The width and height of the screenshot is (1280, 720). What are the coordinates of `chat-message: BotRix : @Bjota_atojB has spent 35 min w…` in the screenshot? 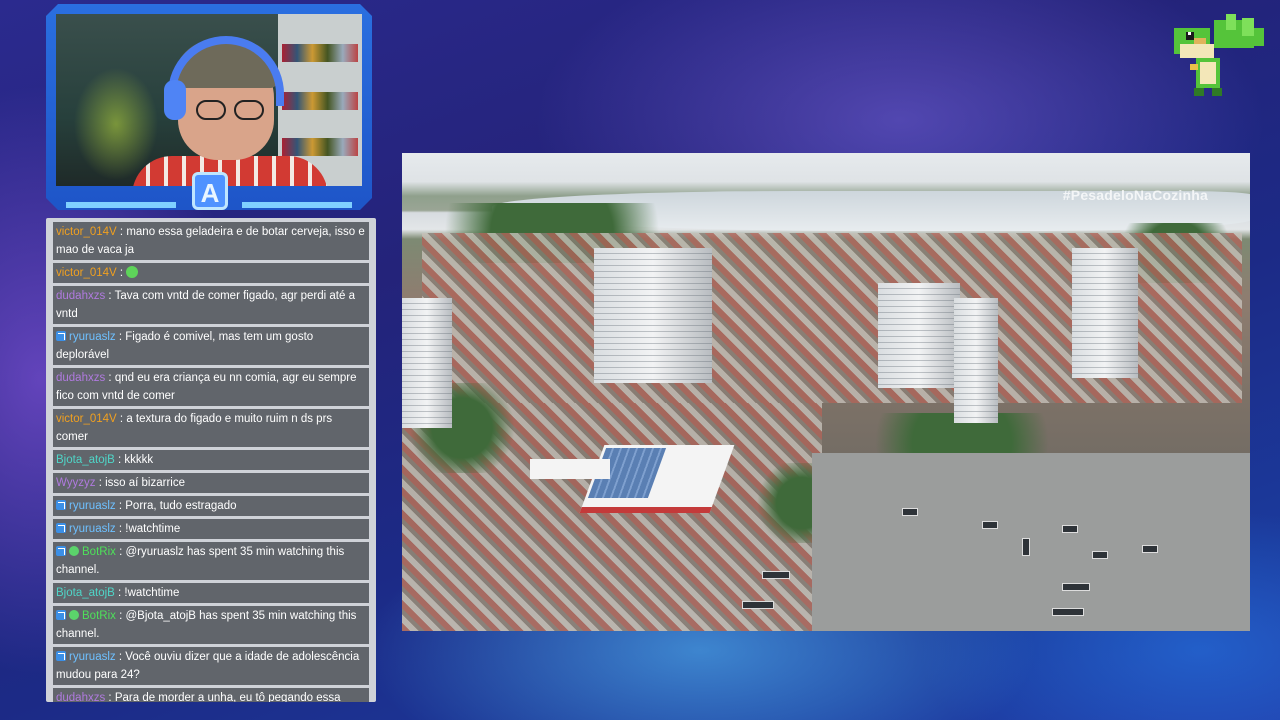 It's located at (211, 625).